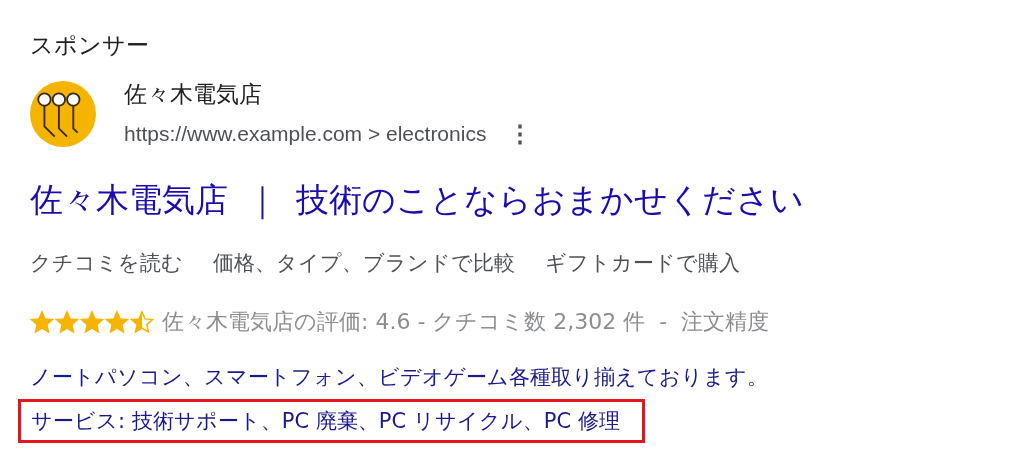 The height and width of the screenshot is (474, 1024). What do you see at coordinates (331, 421) in the screenshot?
I see `services-text: サービス: 技術サポート、PC 廃棄、PC リサイクル、PC 修理` at bounding box center [331, 421].